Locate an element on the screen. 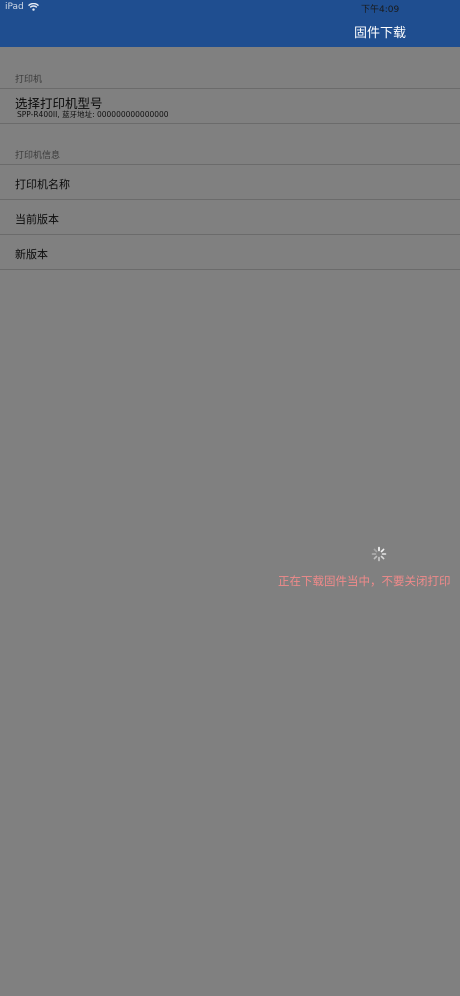  new-version-label: 新版本 is located at coordinates (31, 254).